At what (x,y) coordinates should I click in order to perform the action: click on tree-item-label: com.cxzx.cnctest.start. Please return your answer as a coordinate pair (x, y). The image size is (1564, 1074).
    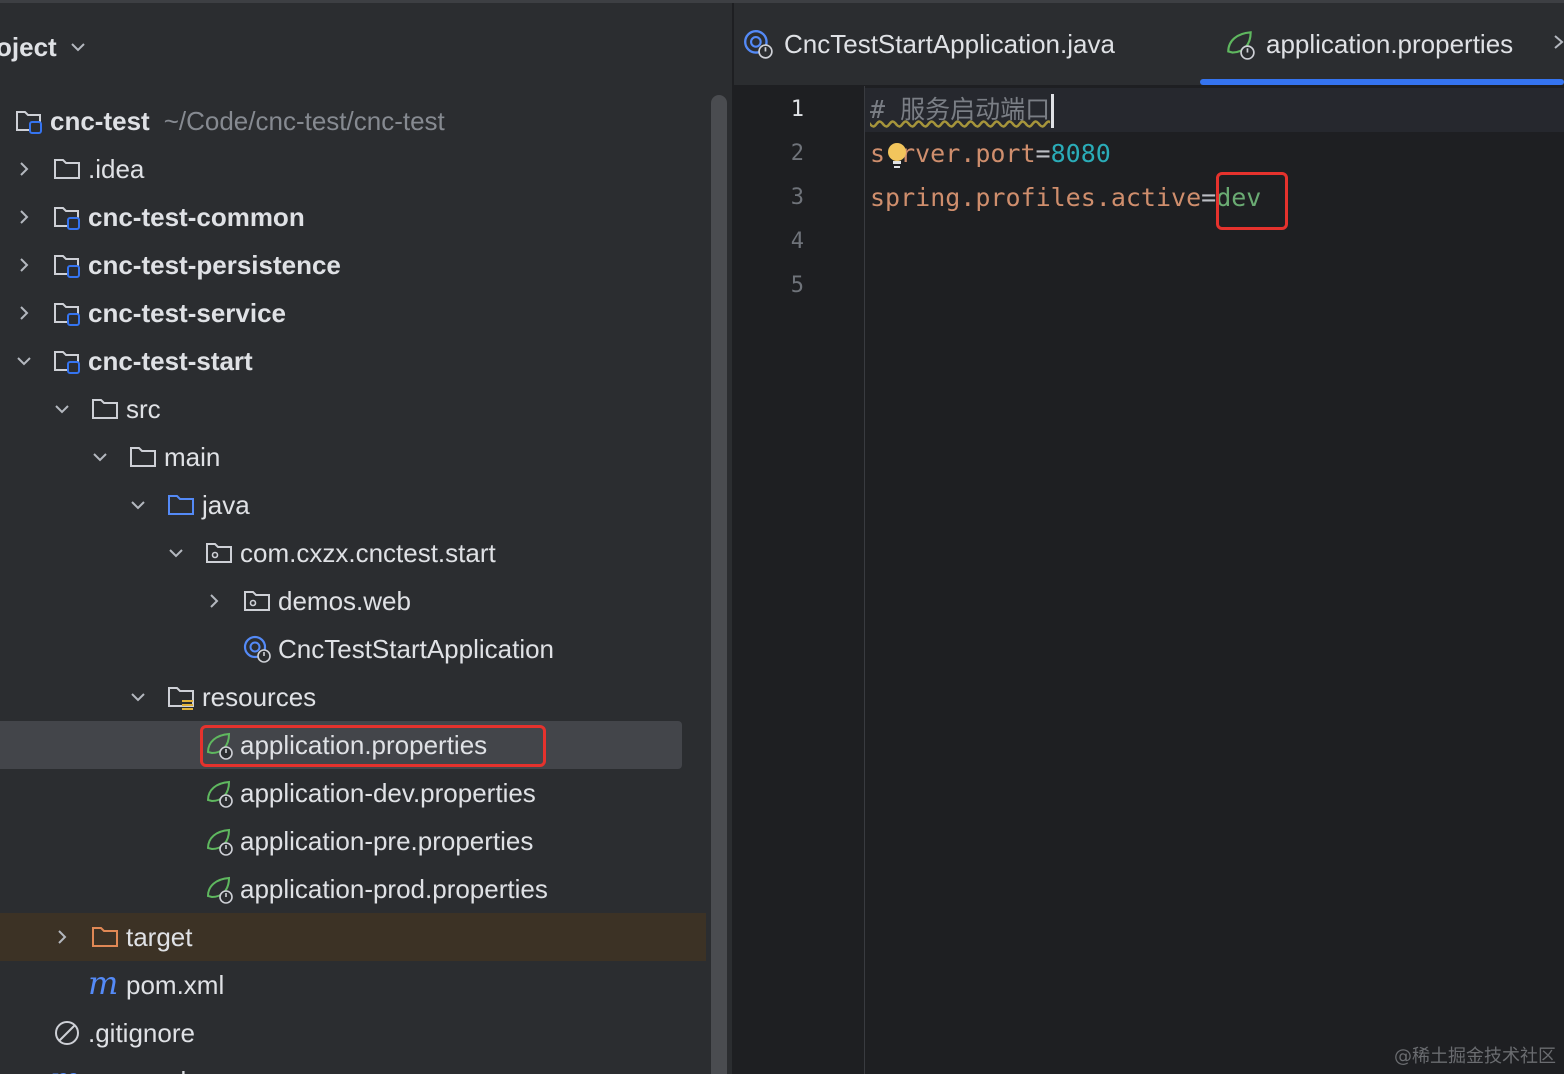
    Looking at the image, I should click on (368, 553).